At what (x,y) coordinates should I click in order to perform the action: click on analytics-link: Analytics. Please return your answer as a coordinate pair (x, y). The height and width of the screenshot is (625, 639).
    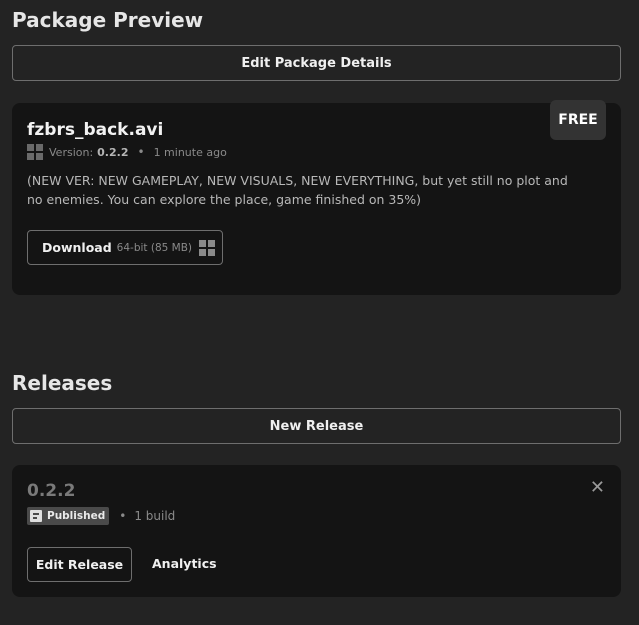
    Looking at the image, I should click on (184, 563).